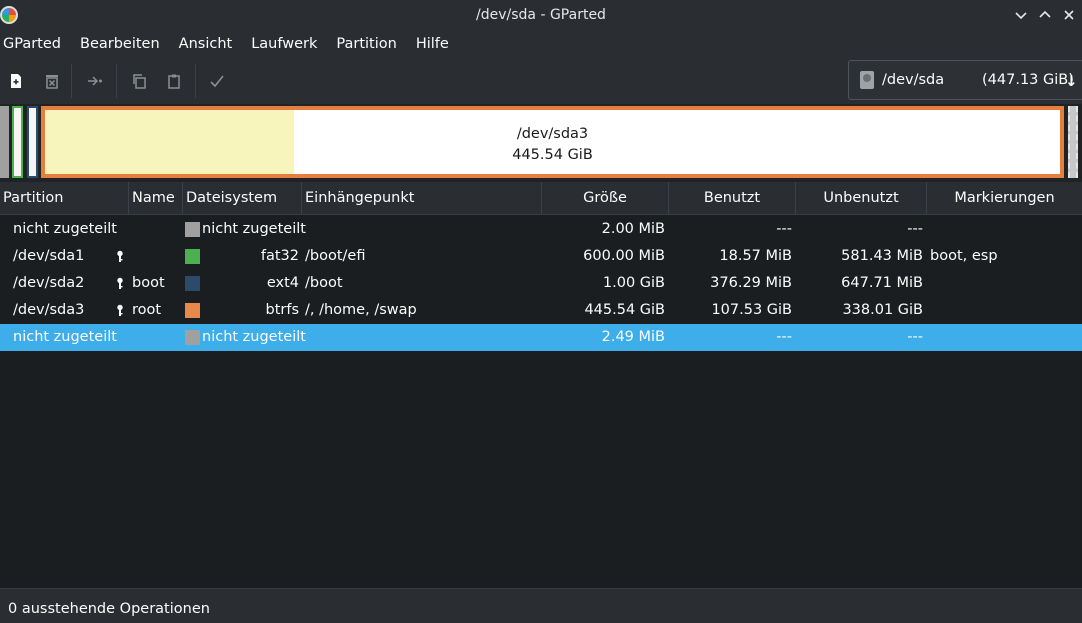 The height and width of the screenshot is (623, 1082). Describe the element at coordinates (242, 198) in the screenshot. I see `column-filesystem: Dateisystem` at that location.